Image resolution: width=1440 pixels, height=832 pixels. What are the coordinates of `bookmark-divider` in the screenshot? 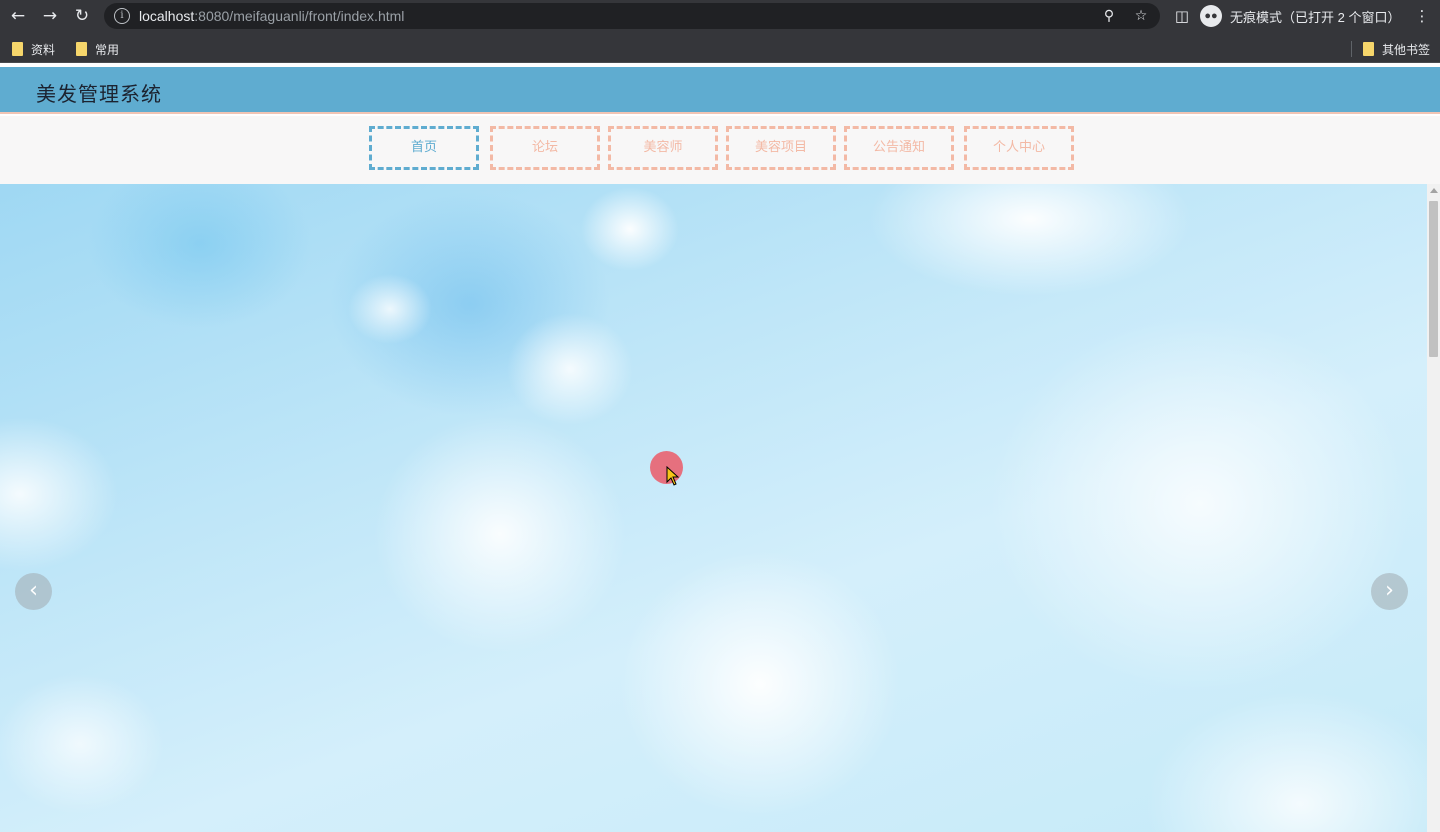 It's located at (1351, 49).